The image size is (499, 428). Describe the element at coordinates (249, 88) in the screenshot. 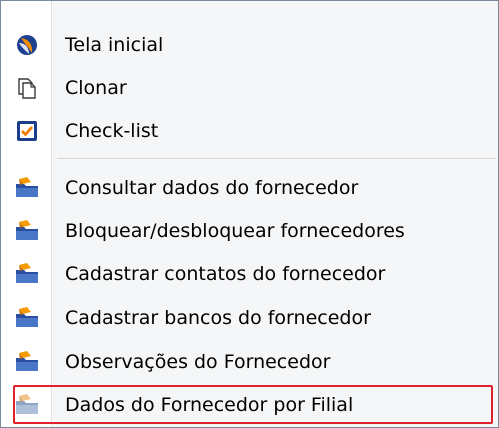

I see `menu-item-clonar: Clonar` at that location.